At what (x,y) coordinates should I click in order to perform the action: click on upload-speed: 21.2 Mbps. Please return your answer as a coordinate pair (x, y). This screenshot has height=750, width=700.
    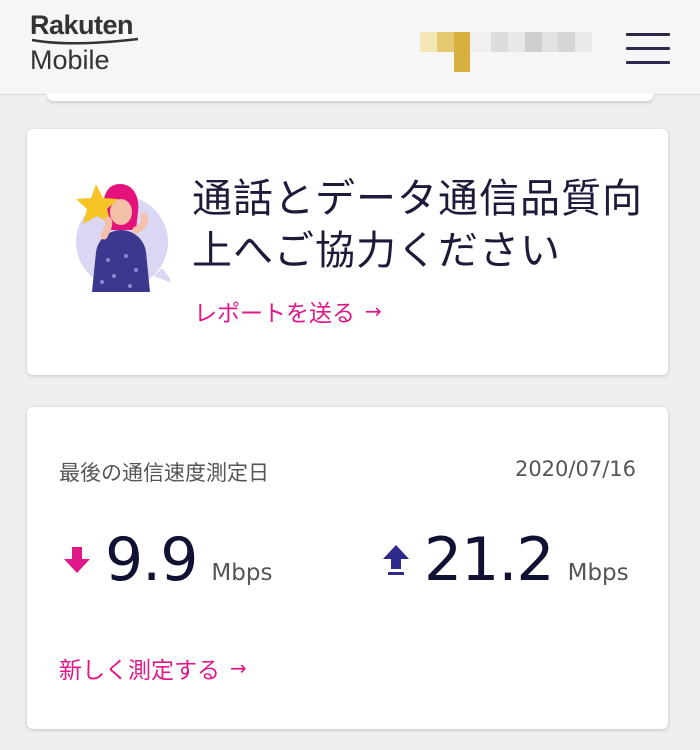
    Looking at the image, I should click on (505, 560).